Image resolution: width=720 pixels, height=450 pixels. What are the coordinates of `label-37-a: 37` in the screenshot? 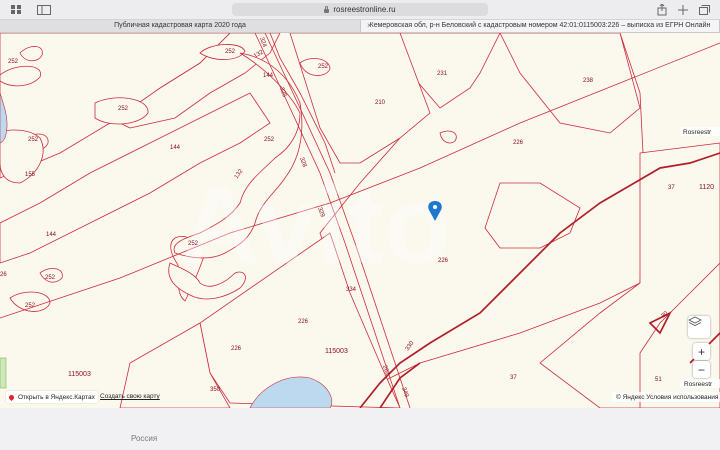 It's located at (671, 188).